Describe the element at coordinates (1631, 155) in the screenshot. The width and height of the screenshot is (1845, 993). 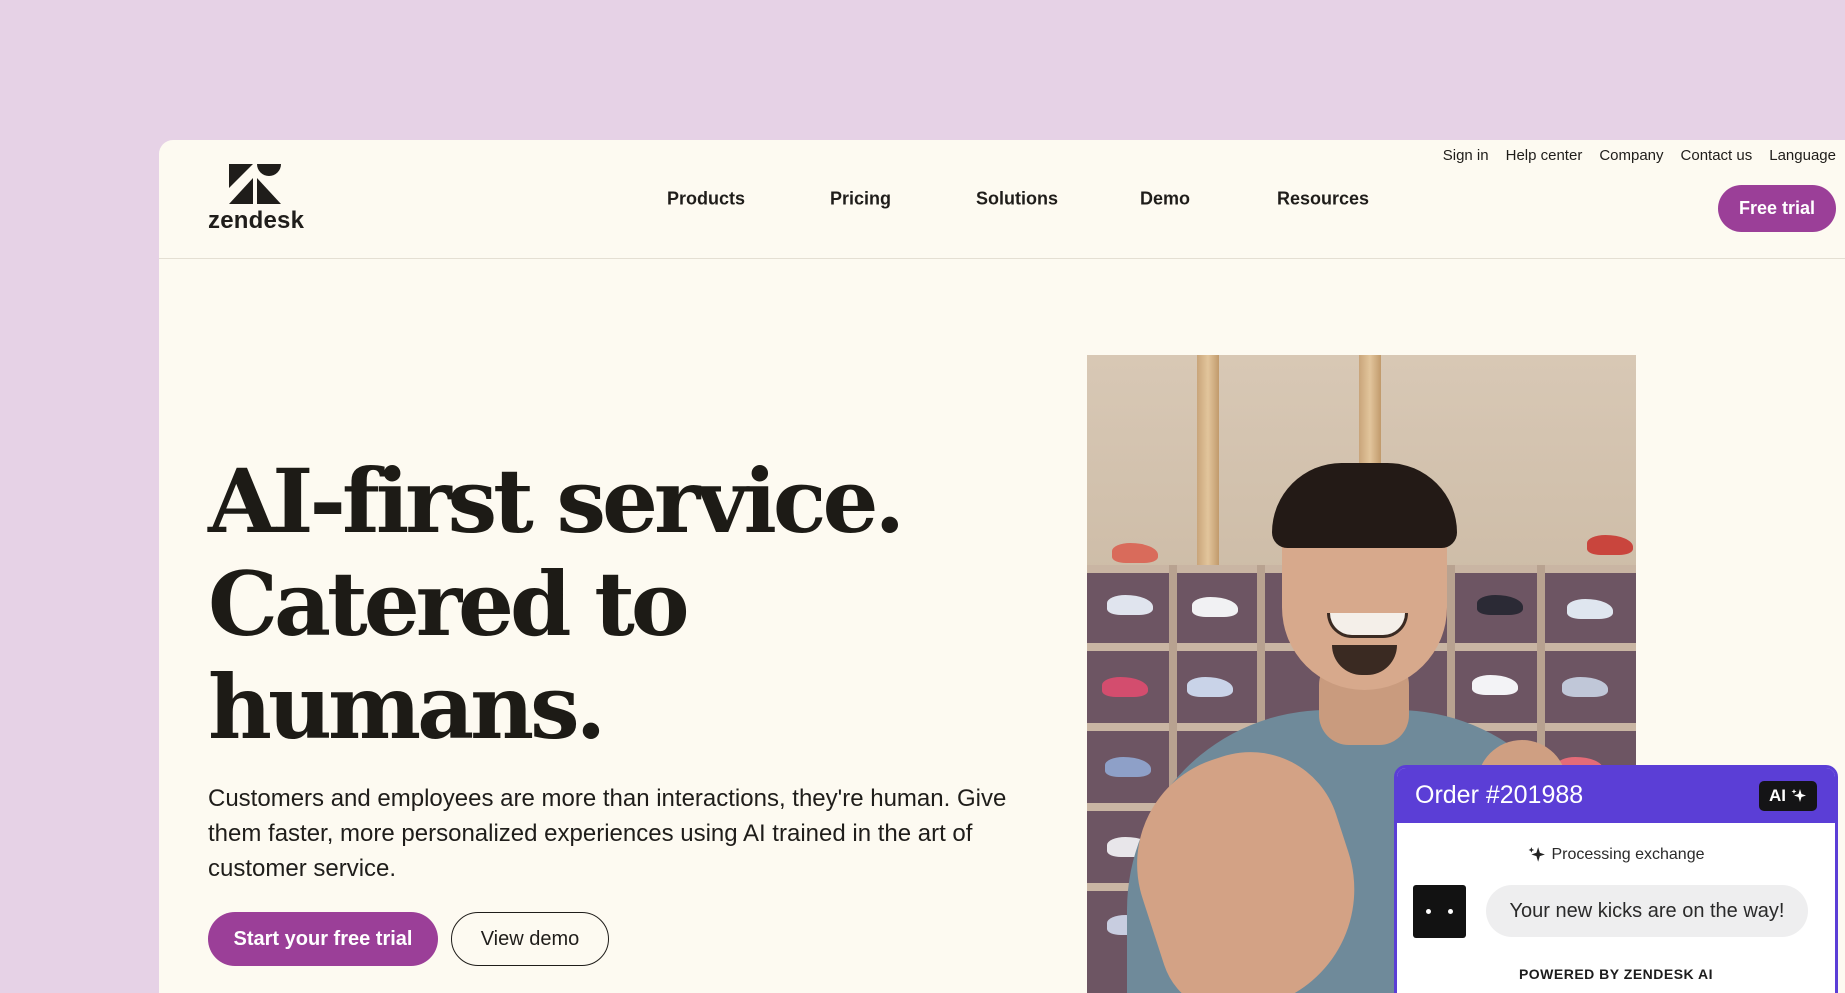
I see `company-link: Company` at that location.